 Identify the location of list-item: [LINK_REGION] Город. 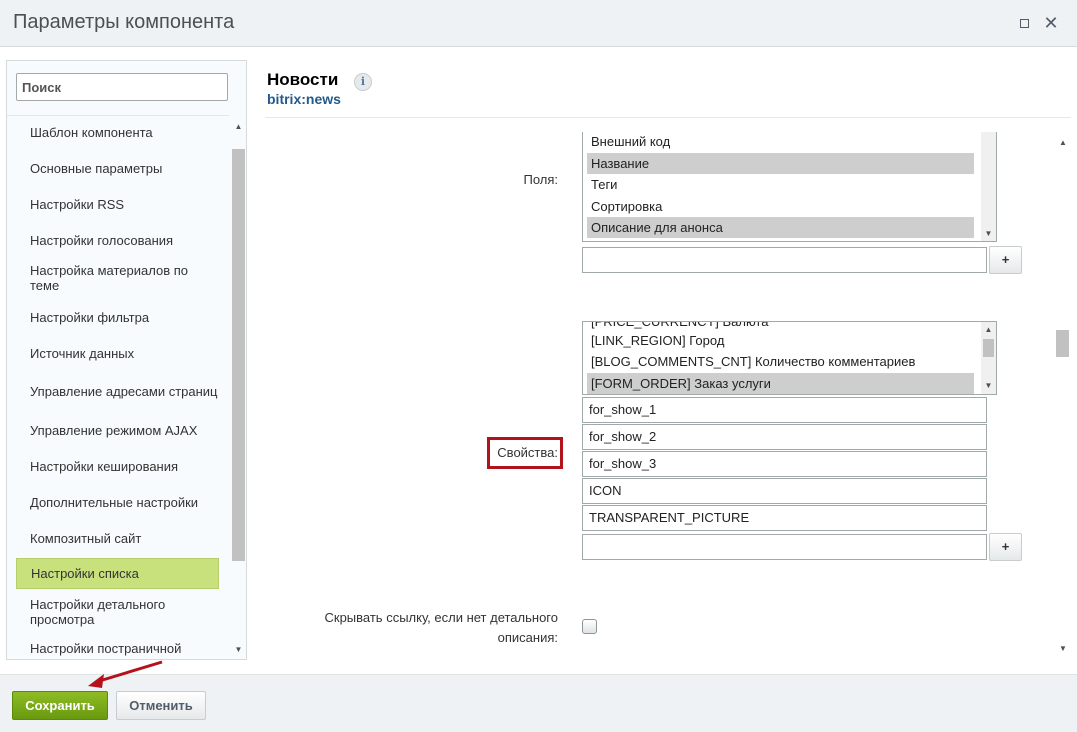
(780, 340).